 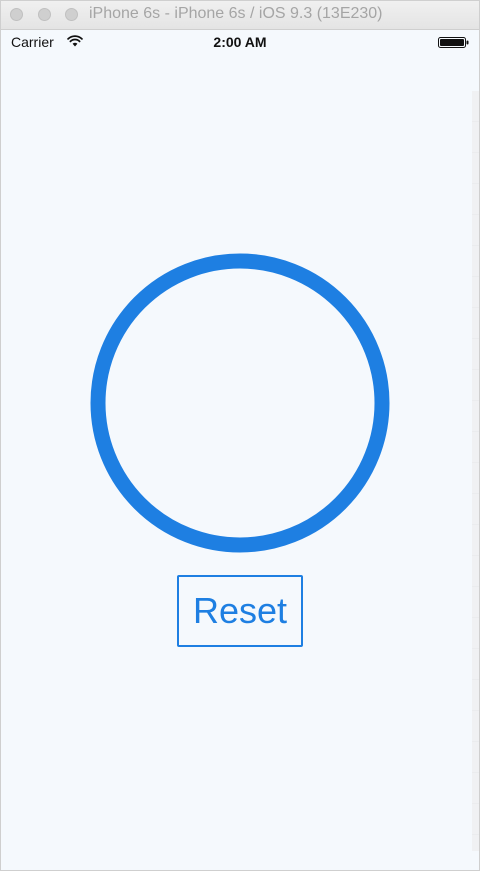 What do you see at coordinates (475, 471) in the screenshot?
I see `window-edge-strip` at bounding box center [475, 471].